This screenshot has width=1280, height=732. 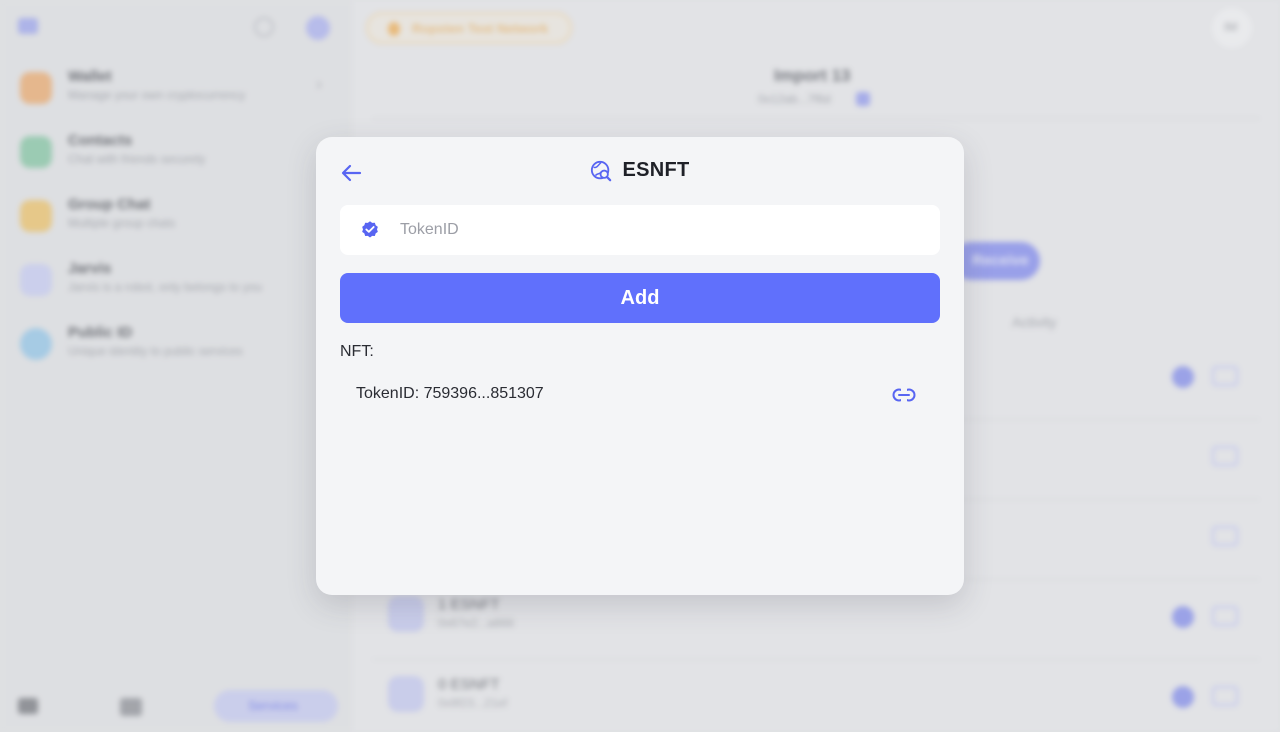 I want to click on nft-list-label: NFT:, so click(x=357, y=351).